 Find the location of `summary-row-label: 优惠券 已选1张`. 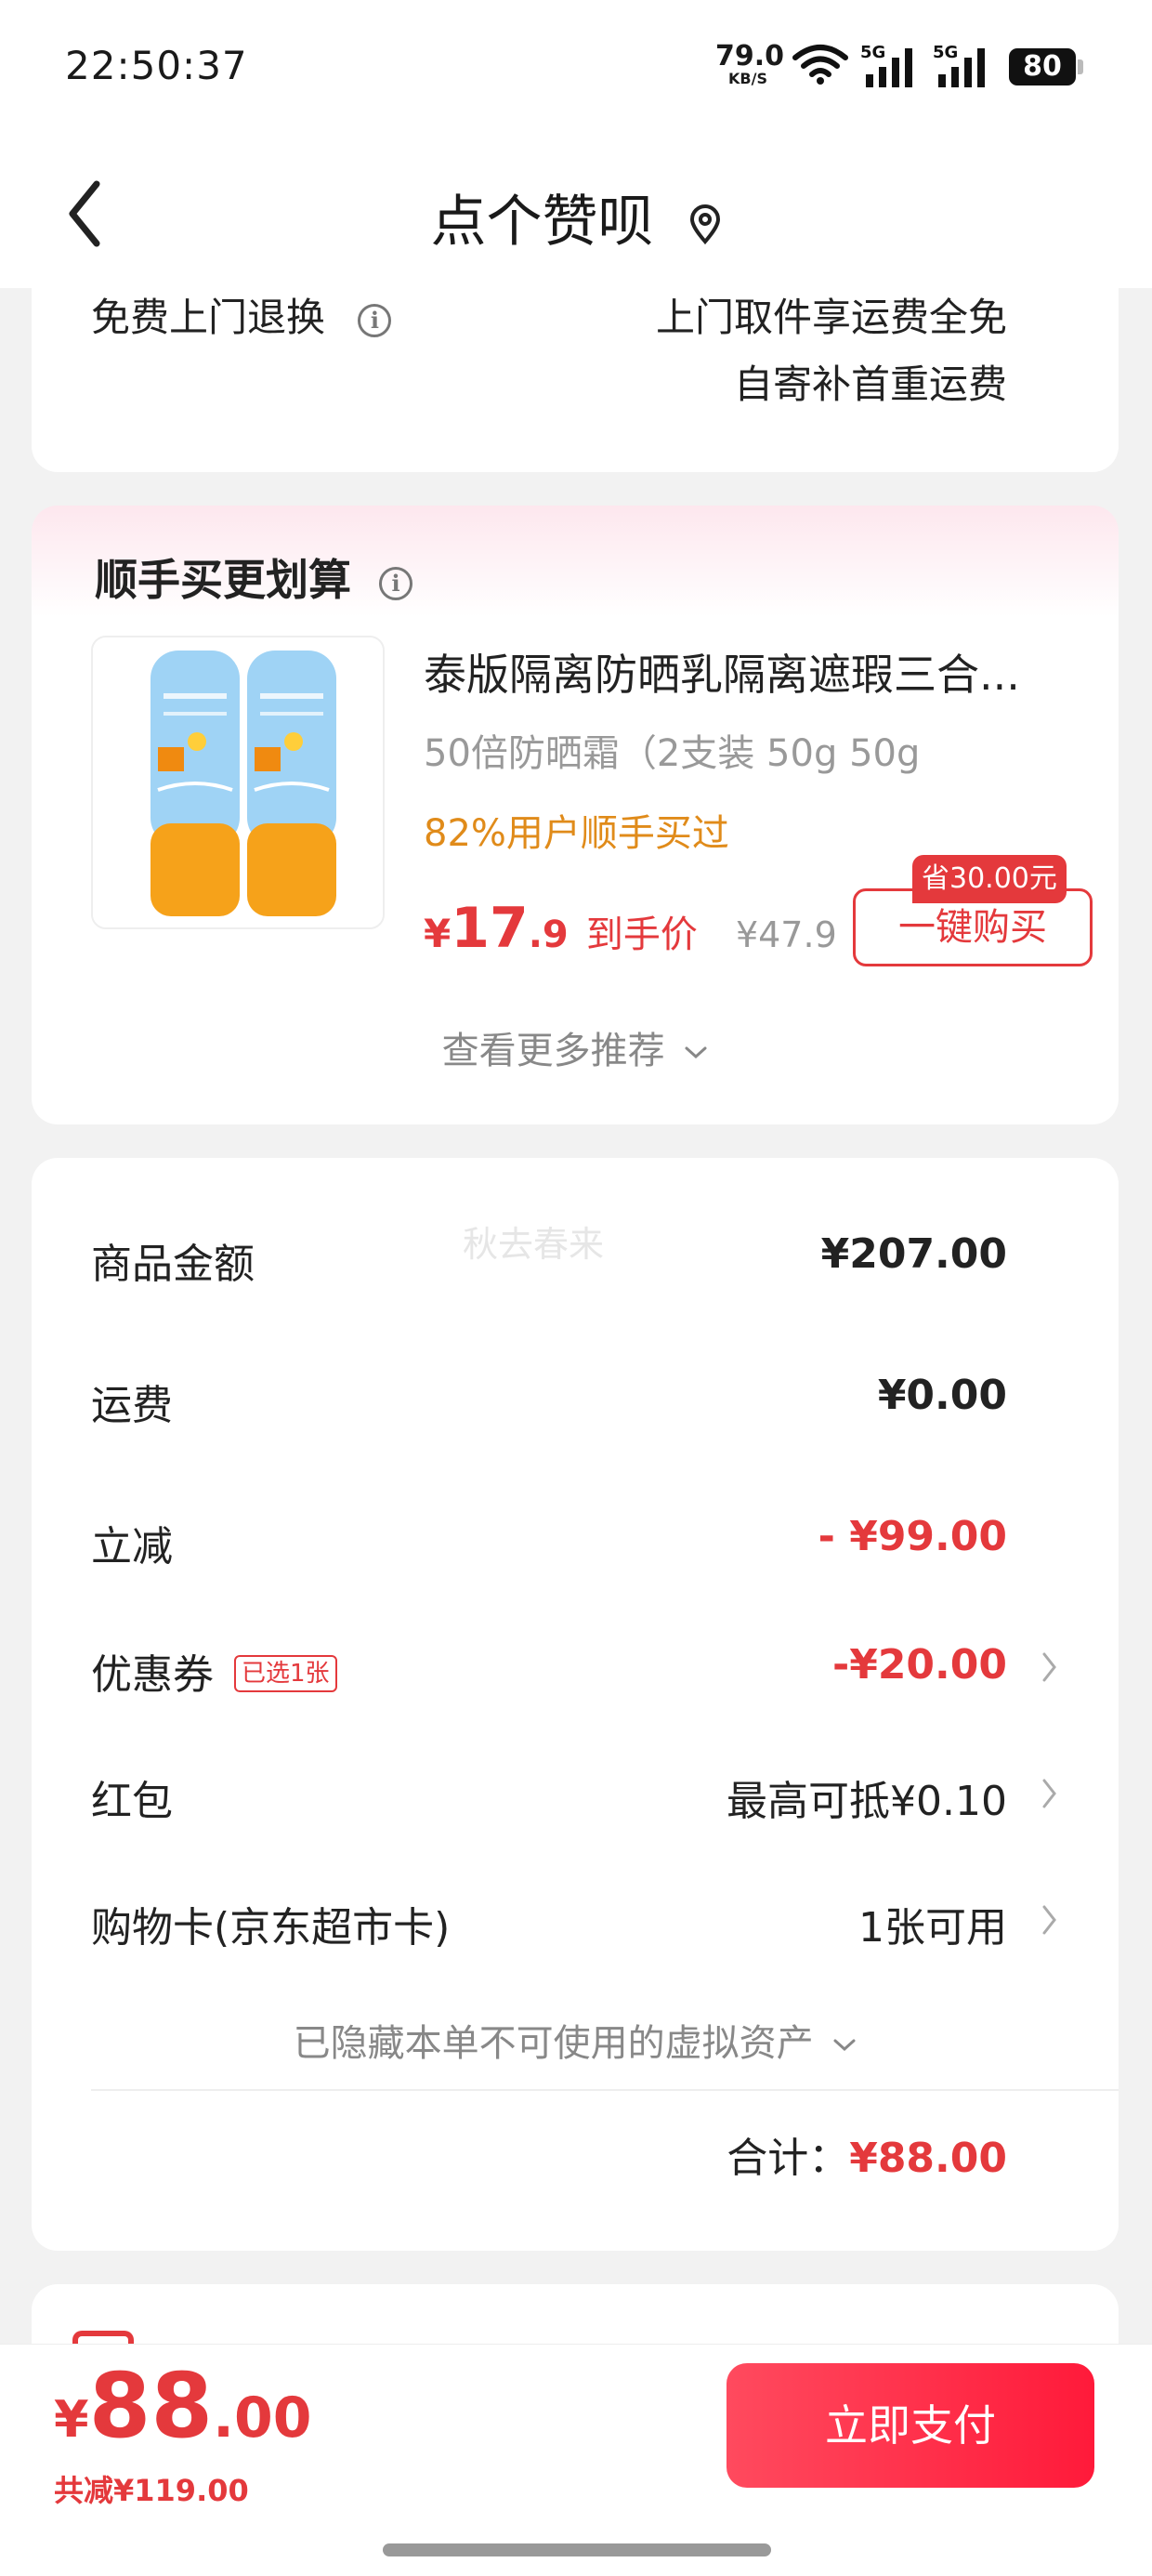

summary-row-label: 优惠券 已选1张 is located at coordinates (214, 1671).